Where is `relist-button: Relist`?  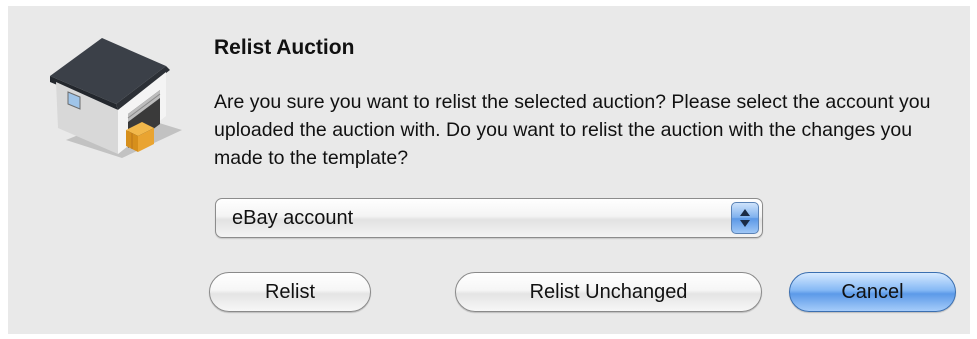 relist-button: Relist is located at coordinates (290, 292).